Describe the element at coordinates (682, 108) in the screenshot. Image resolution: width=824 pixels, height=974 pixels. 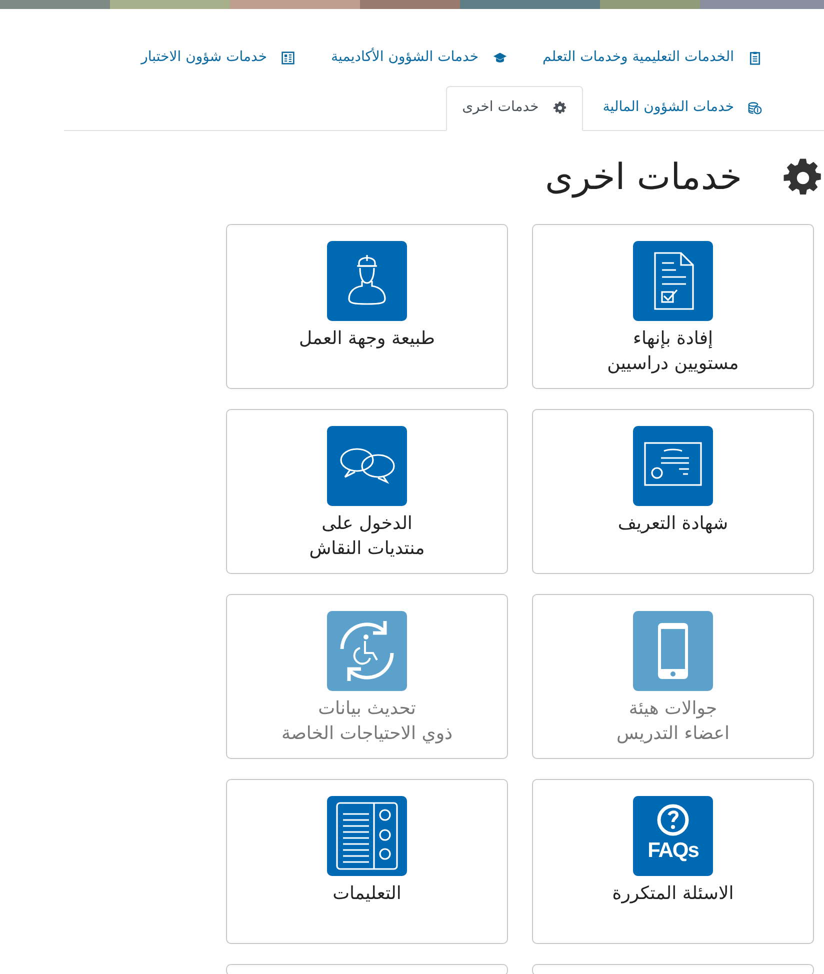
I see `tab: خدمات الشؤون المالية` at that location.